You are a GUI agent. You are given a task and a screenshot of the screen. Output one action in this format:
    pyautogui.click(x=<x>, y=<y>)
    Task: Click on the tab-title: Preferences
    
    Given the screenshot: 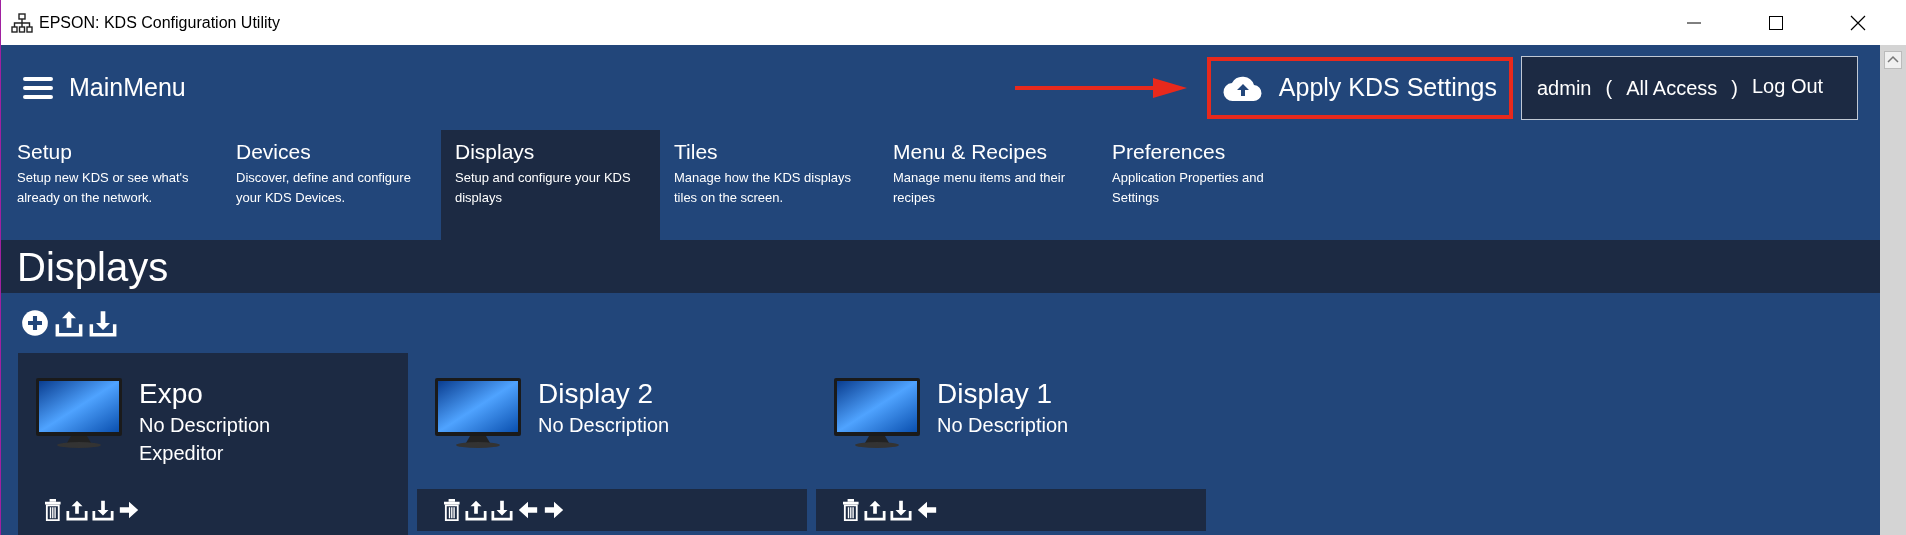 What is the action you would take?
    pyautogui.click(x=1169, y=152)
    